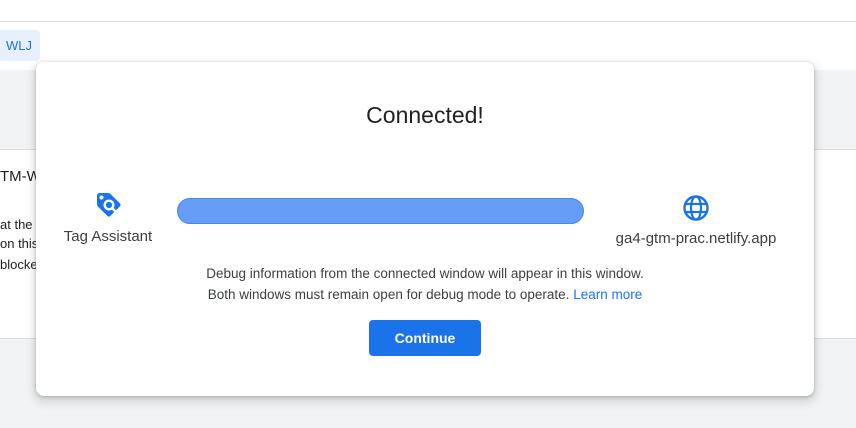  Describe the element at coordinates (108, 236) in the screenshot. I see `tag-assistant-label: Tag Assistant` at that location.